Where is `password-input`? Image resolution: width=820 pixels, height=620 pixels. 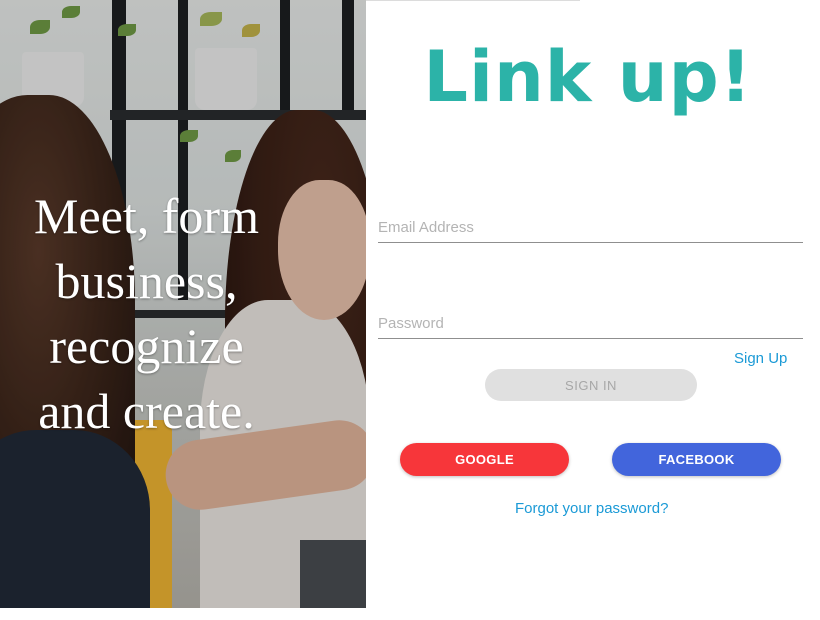 password-input is located at coordinates (590, 323).